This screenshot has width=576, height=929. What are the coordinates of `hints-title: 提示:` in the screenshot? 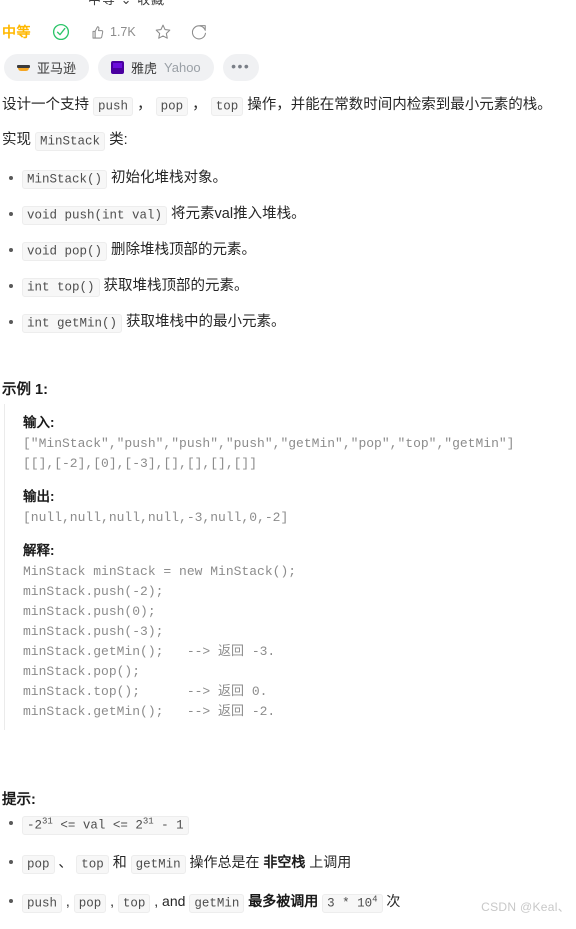 It's located at (19, 800).